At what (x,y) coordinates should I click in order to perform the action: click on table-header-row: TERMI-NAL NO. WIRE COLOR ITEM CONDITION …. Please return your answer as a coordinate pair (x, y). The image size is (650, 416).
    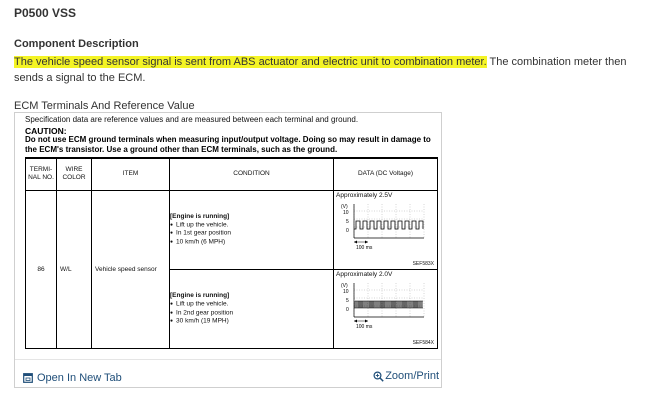
    Looking at the image, I should click on (231, 174).